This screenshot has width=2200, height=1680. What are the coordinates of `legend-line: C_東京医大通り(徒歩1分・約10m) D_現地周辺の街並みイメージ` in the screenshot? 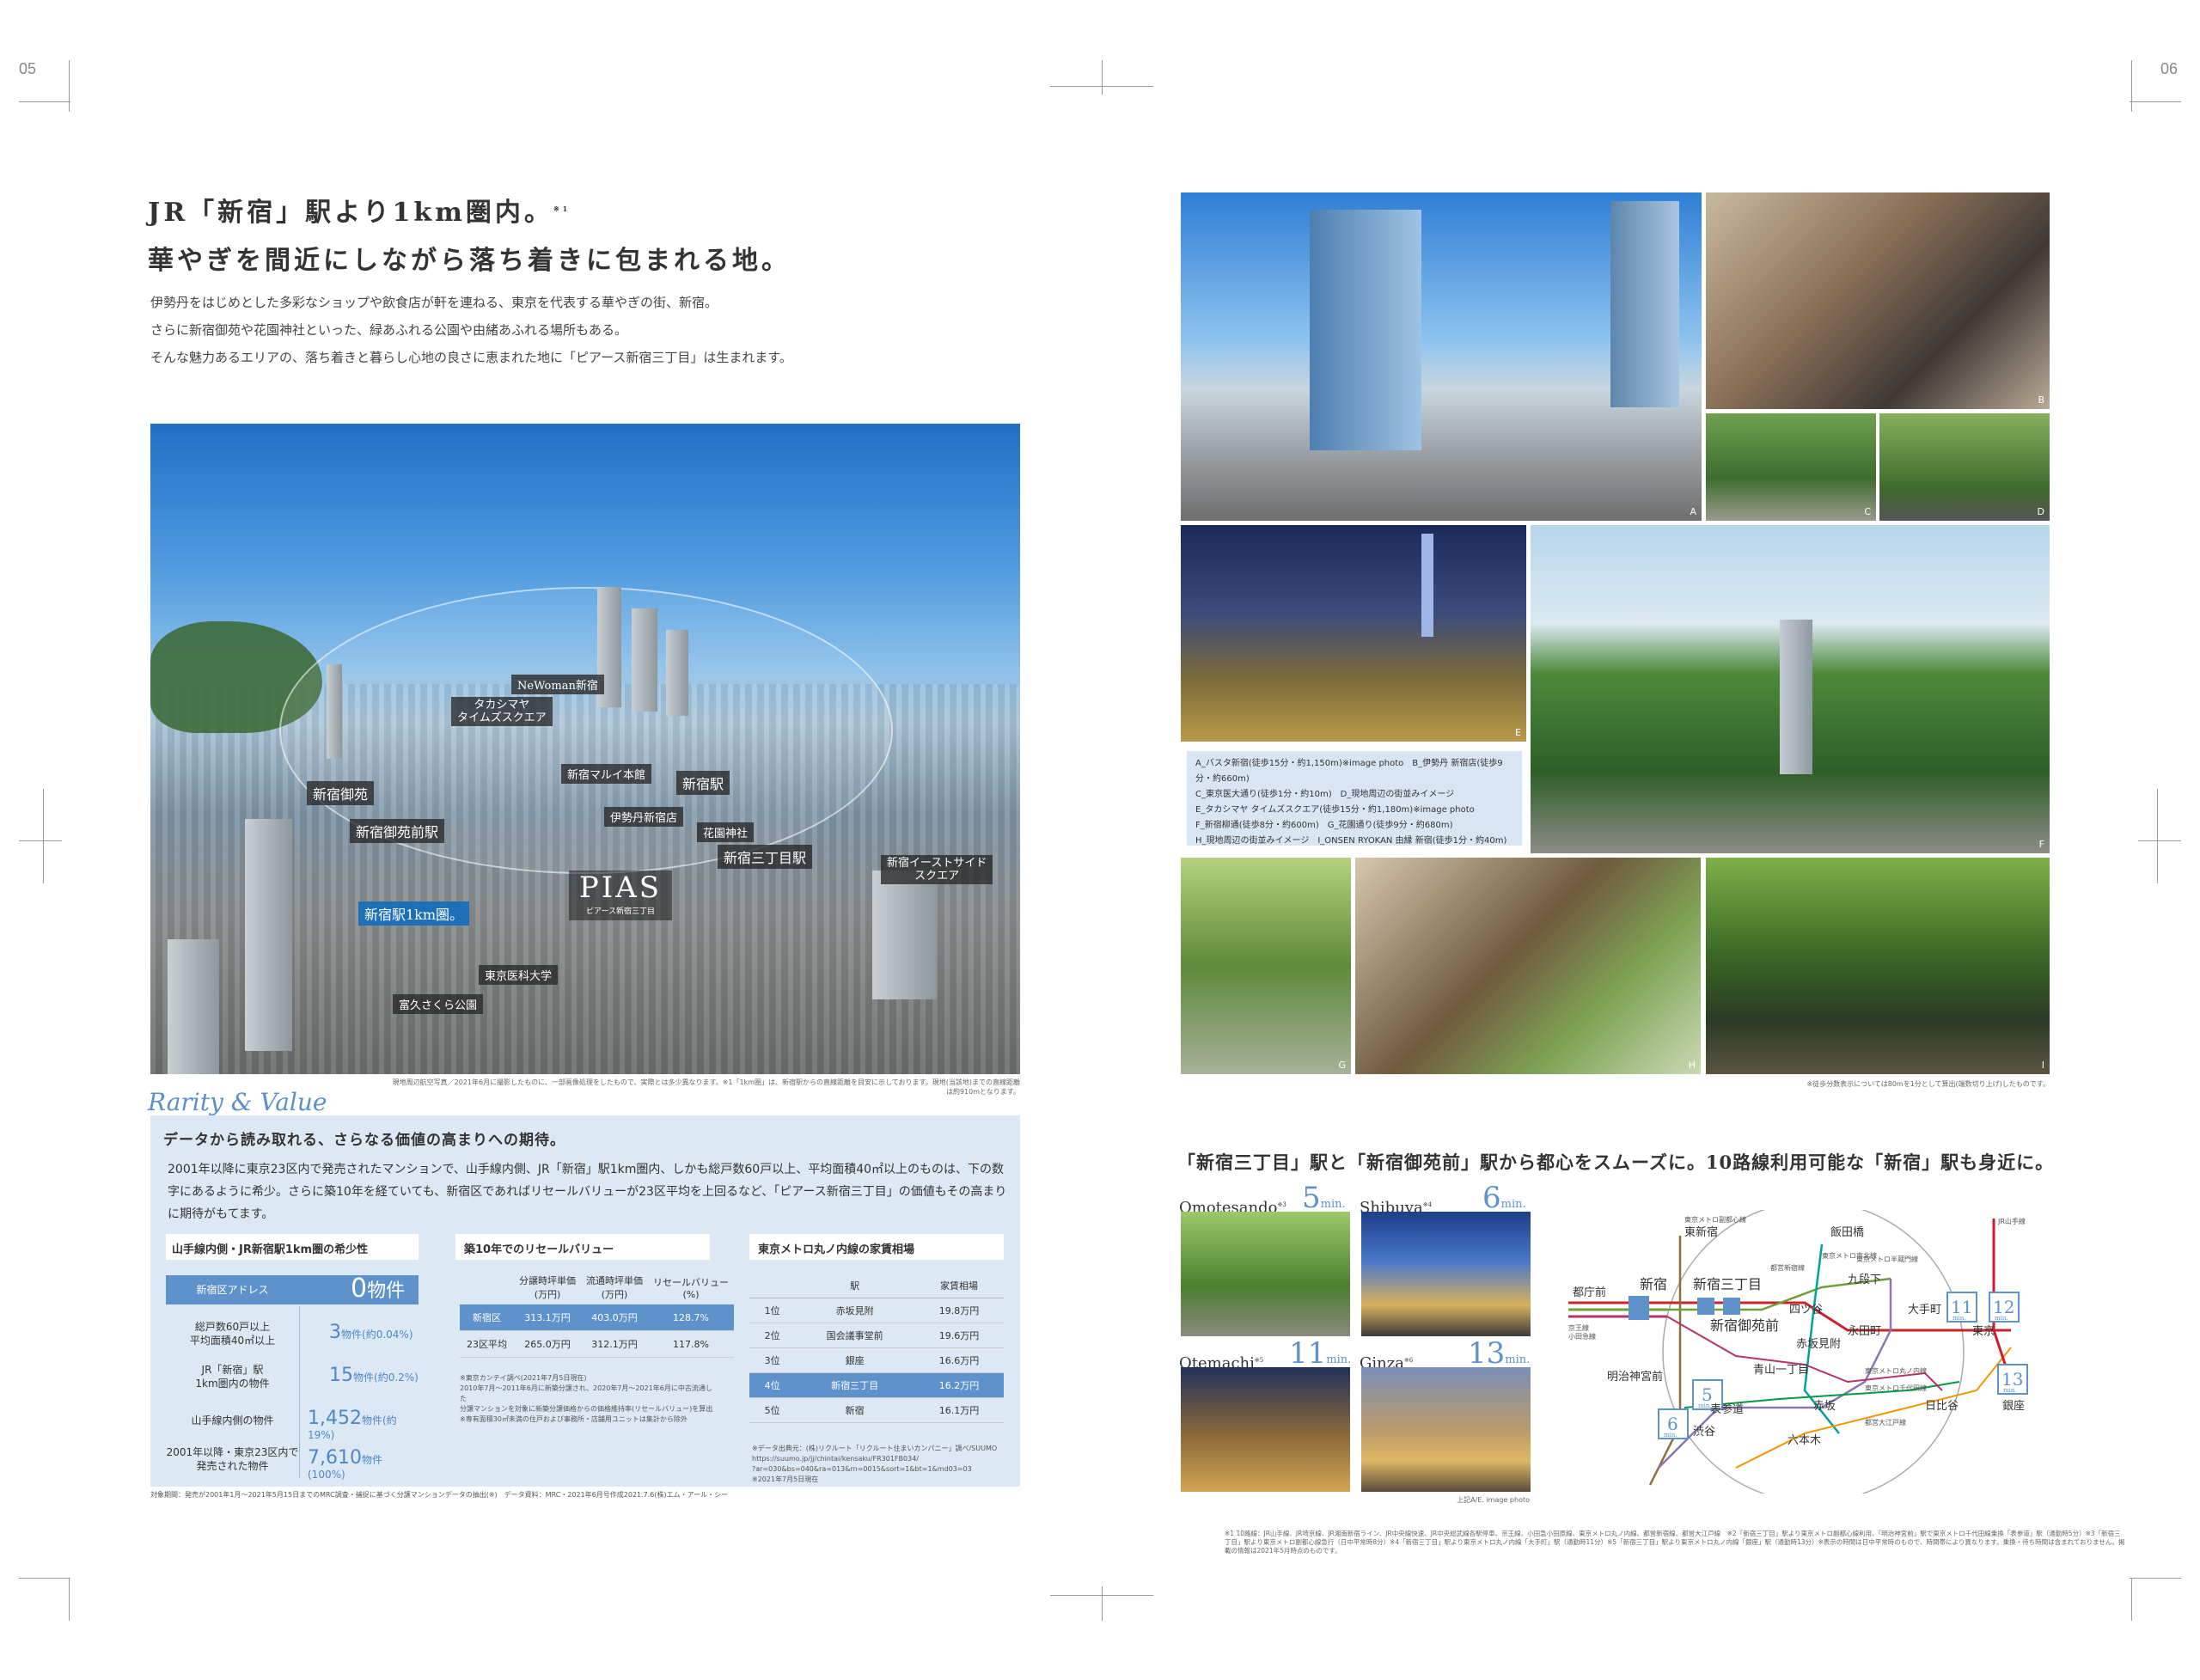 It's located at (1325, 794).